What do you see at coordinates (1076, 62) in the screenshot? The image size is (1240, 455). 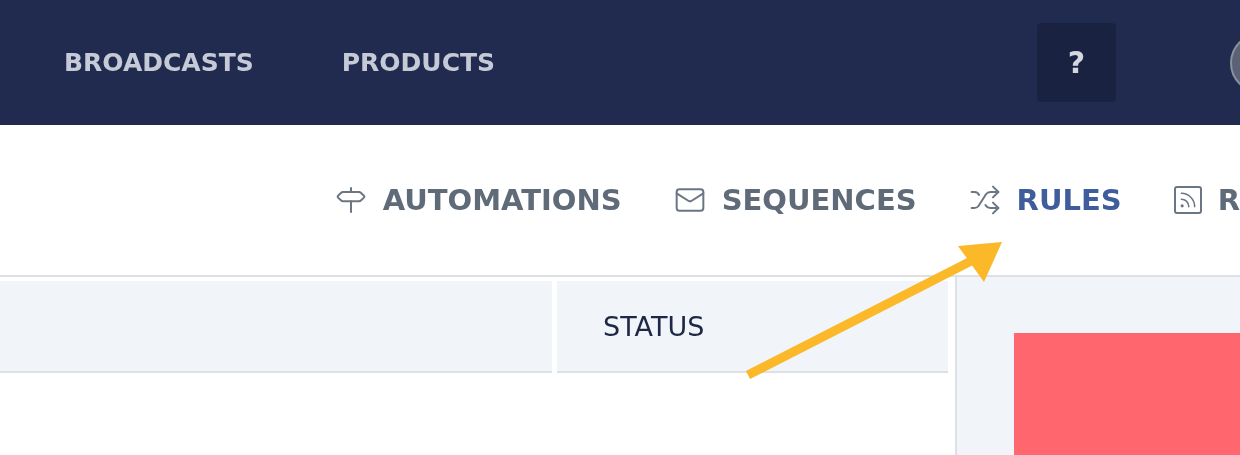 I see `help-button: ?` at bounding box center [1076, 62].